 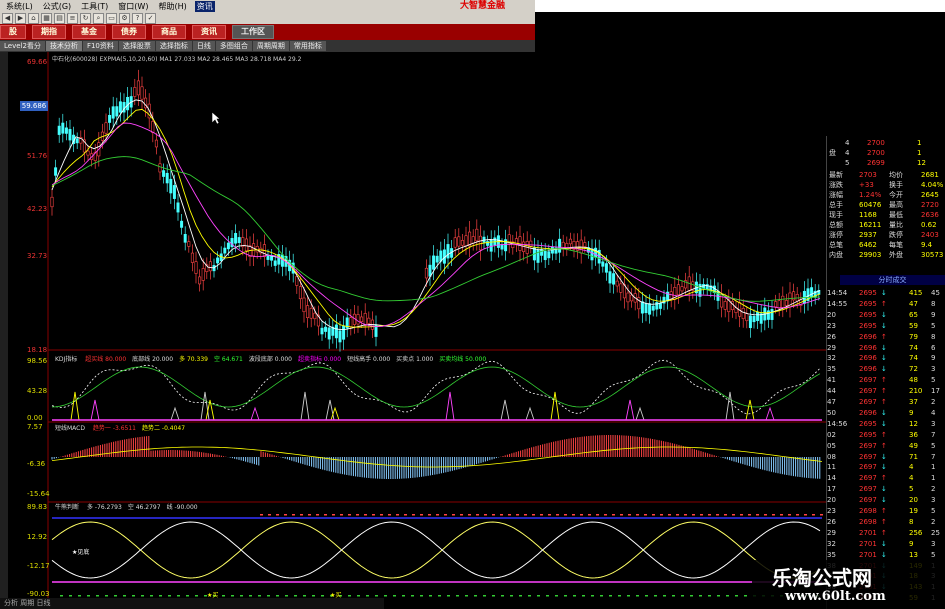 What do you see at coordinates (913, 325) in the screenshot?
I see `tick-volume: 59` at bounding box center [913, 325].